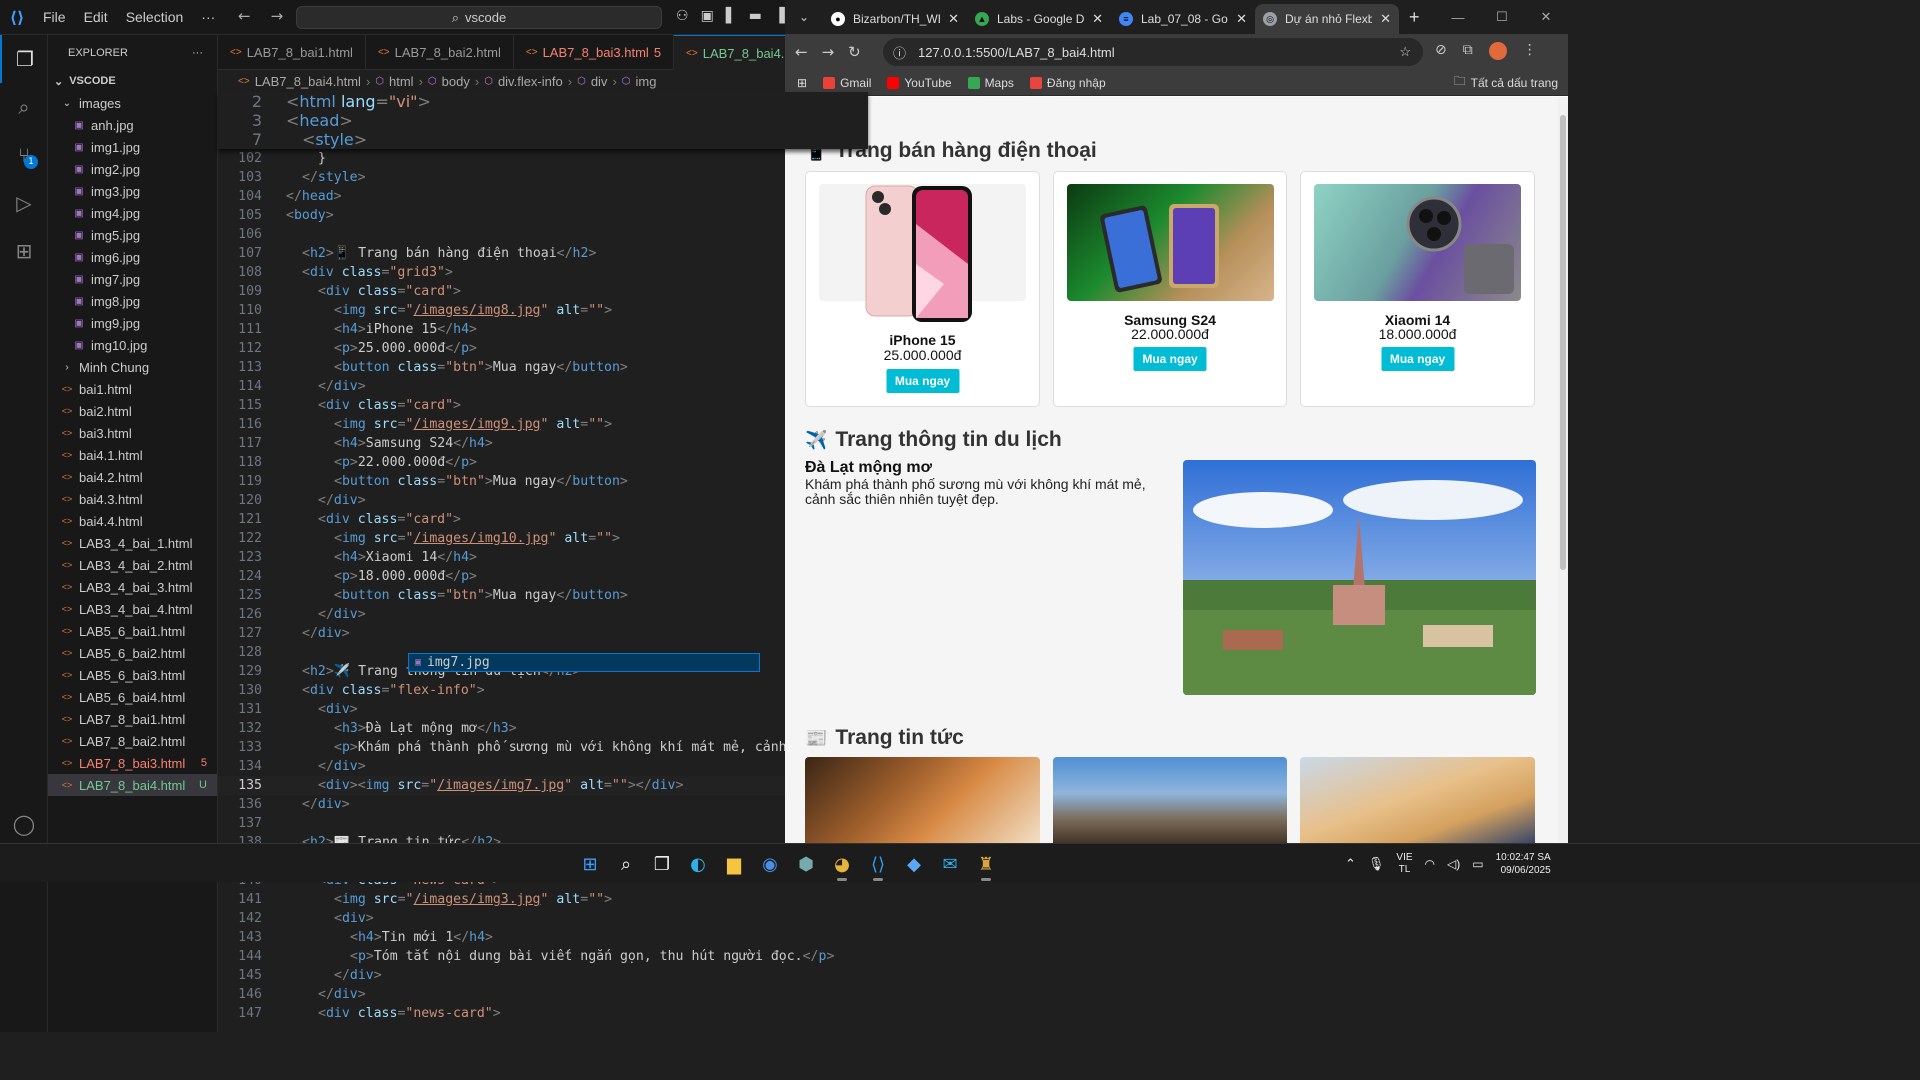  I want to click on account-icon: ◯, so click(24, 824).